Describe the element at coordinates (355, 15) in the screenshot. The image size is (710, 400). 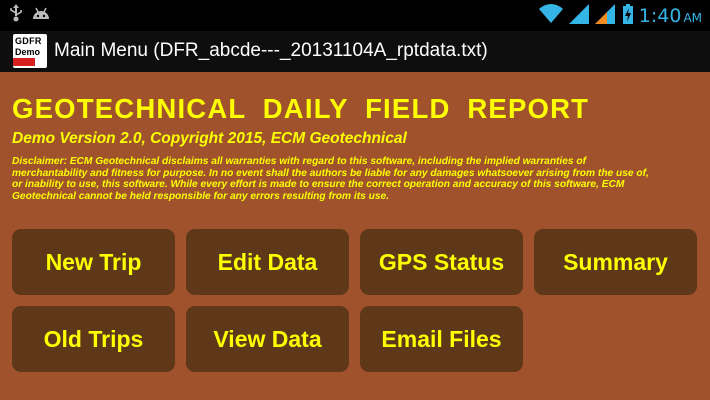
I see `status-bar: 1:40 AM` at that location.